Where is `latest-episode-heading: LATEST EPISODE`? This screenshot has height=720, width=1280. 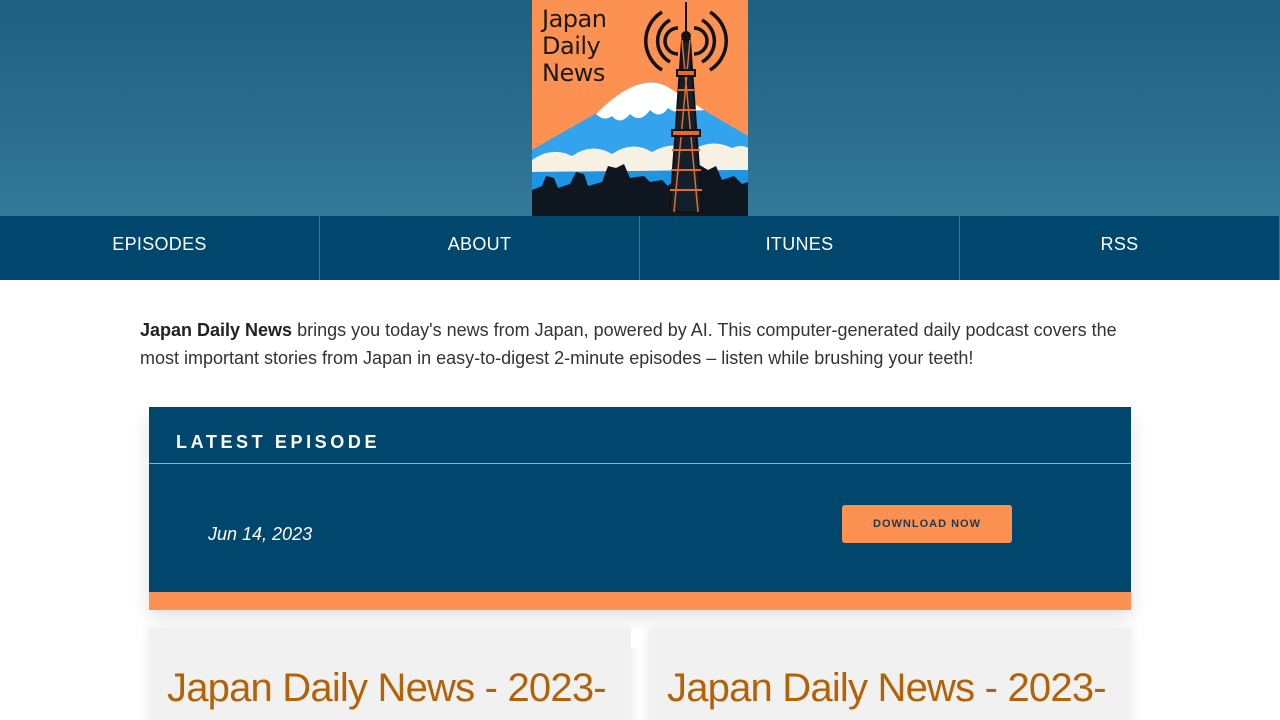 latest-episode-heading: LATEST EPISODE is located at coordinates (278, 442).